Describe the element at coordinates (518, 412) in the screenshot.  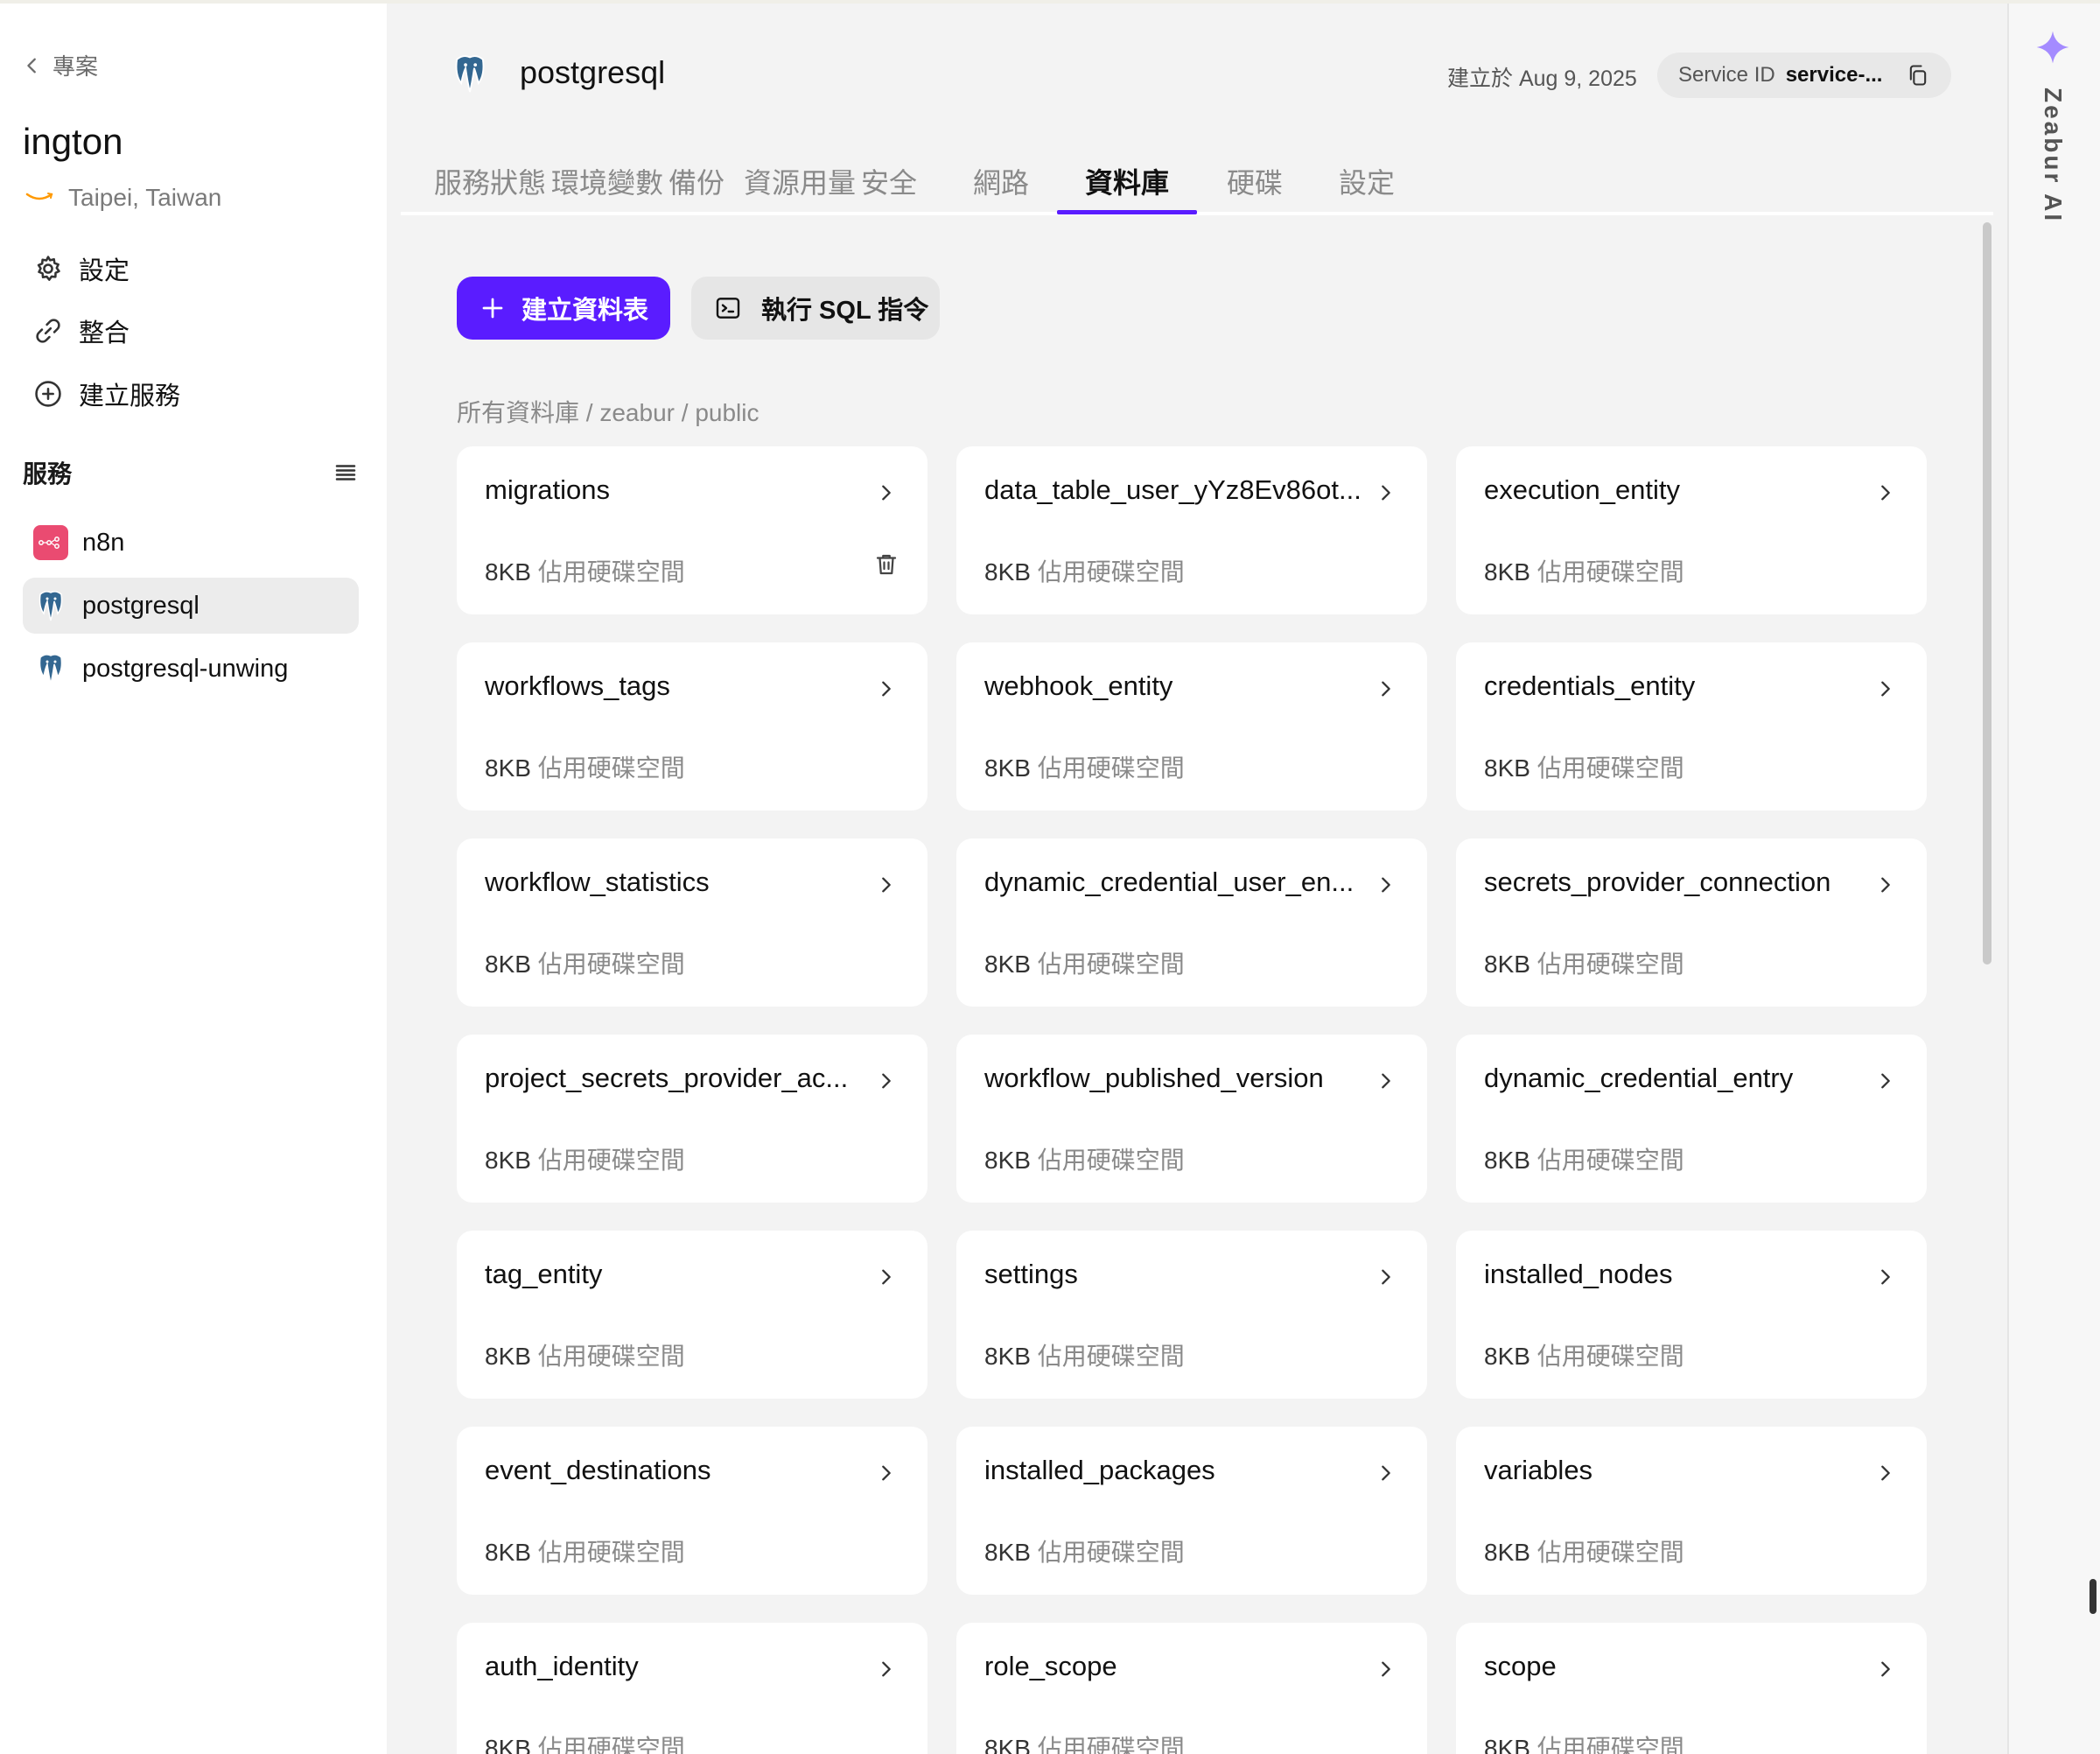
I see `breadcrumb-all-databases: 所有資料庫` at that location.